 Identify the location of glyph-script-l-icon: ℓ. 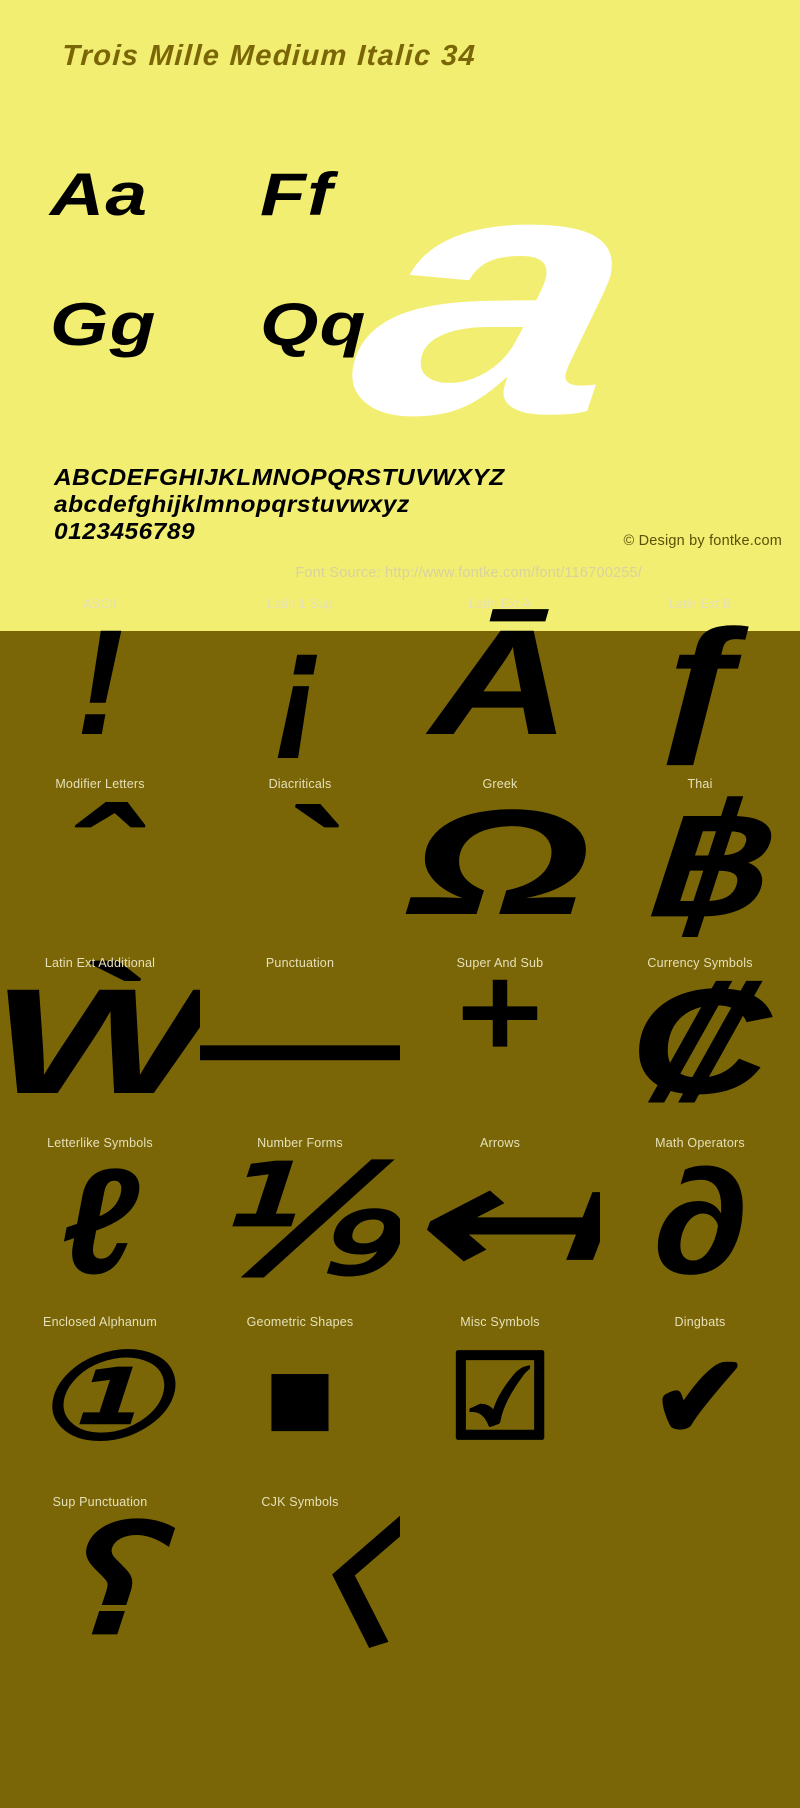
(100, 1220).